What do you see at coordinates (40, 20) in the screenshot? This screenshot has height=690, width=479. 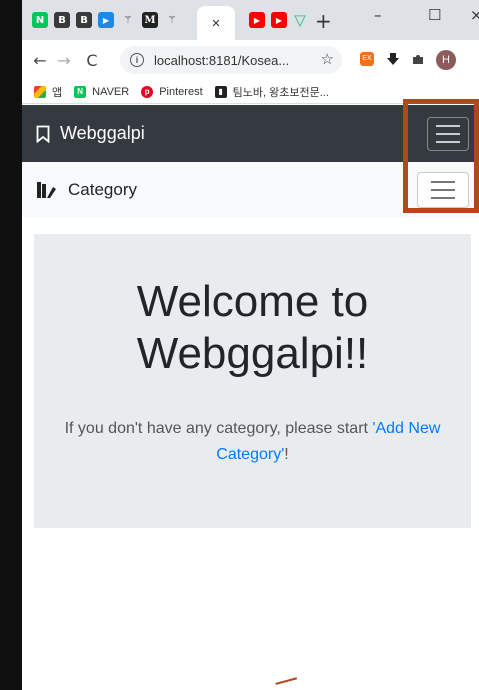 I see `tab-naver: N` at bounding box center [40, 20].